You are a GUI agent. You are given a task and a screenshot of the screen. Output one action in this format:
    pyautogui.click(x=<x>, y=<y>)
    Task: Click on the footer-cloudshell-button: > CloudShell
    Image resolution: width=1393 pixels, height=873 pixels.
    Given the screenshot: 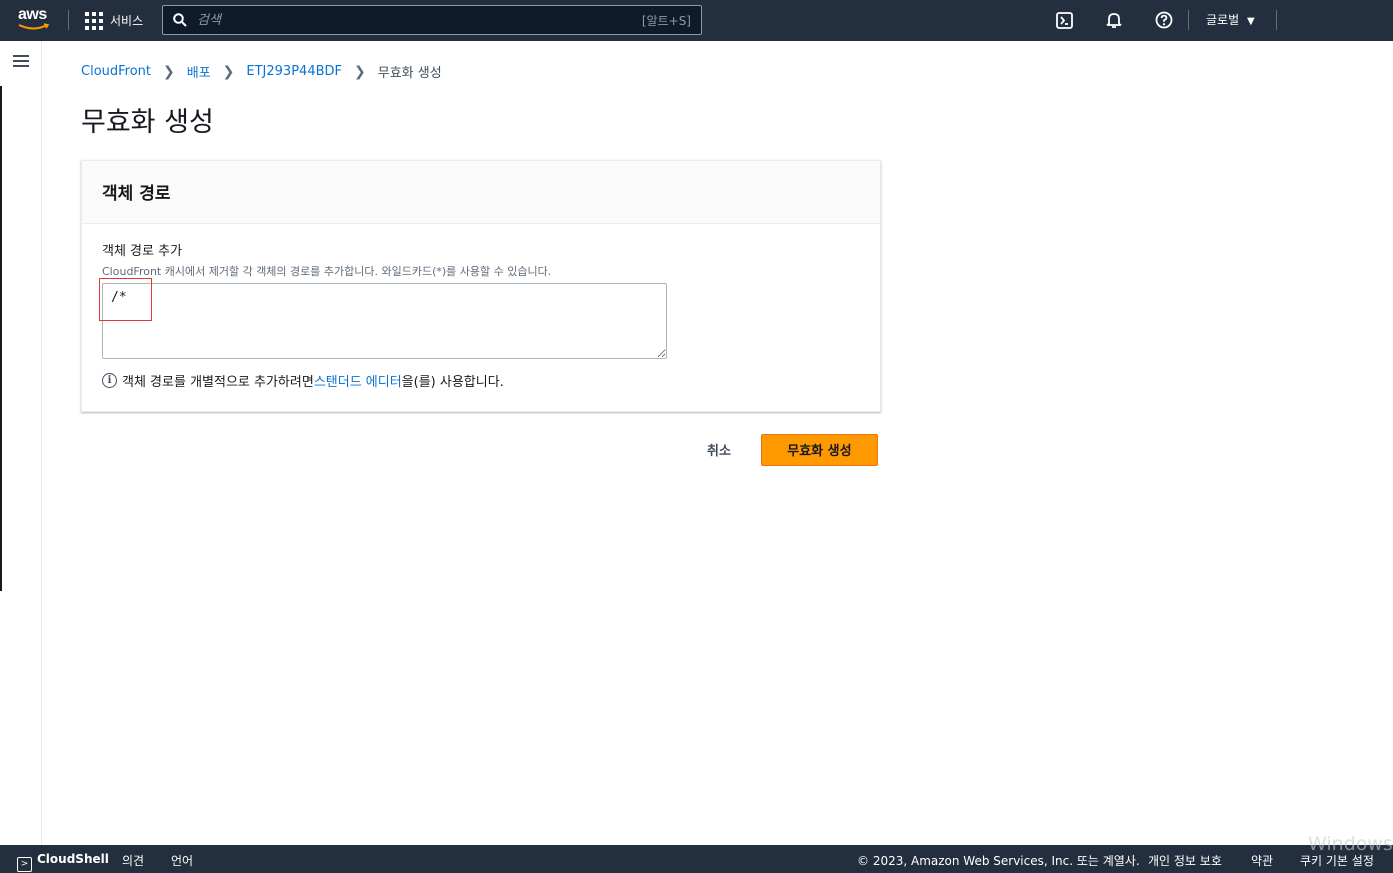 What is the action you would take?
    pyautogui.click(x=63, y=862)
    